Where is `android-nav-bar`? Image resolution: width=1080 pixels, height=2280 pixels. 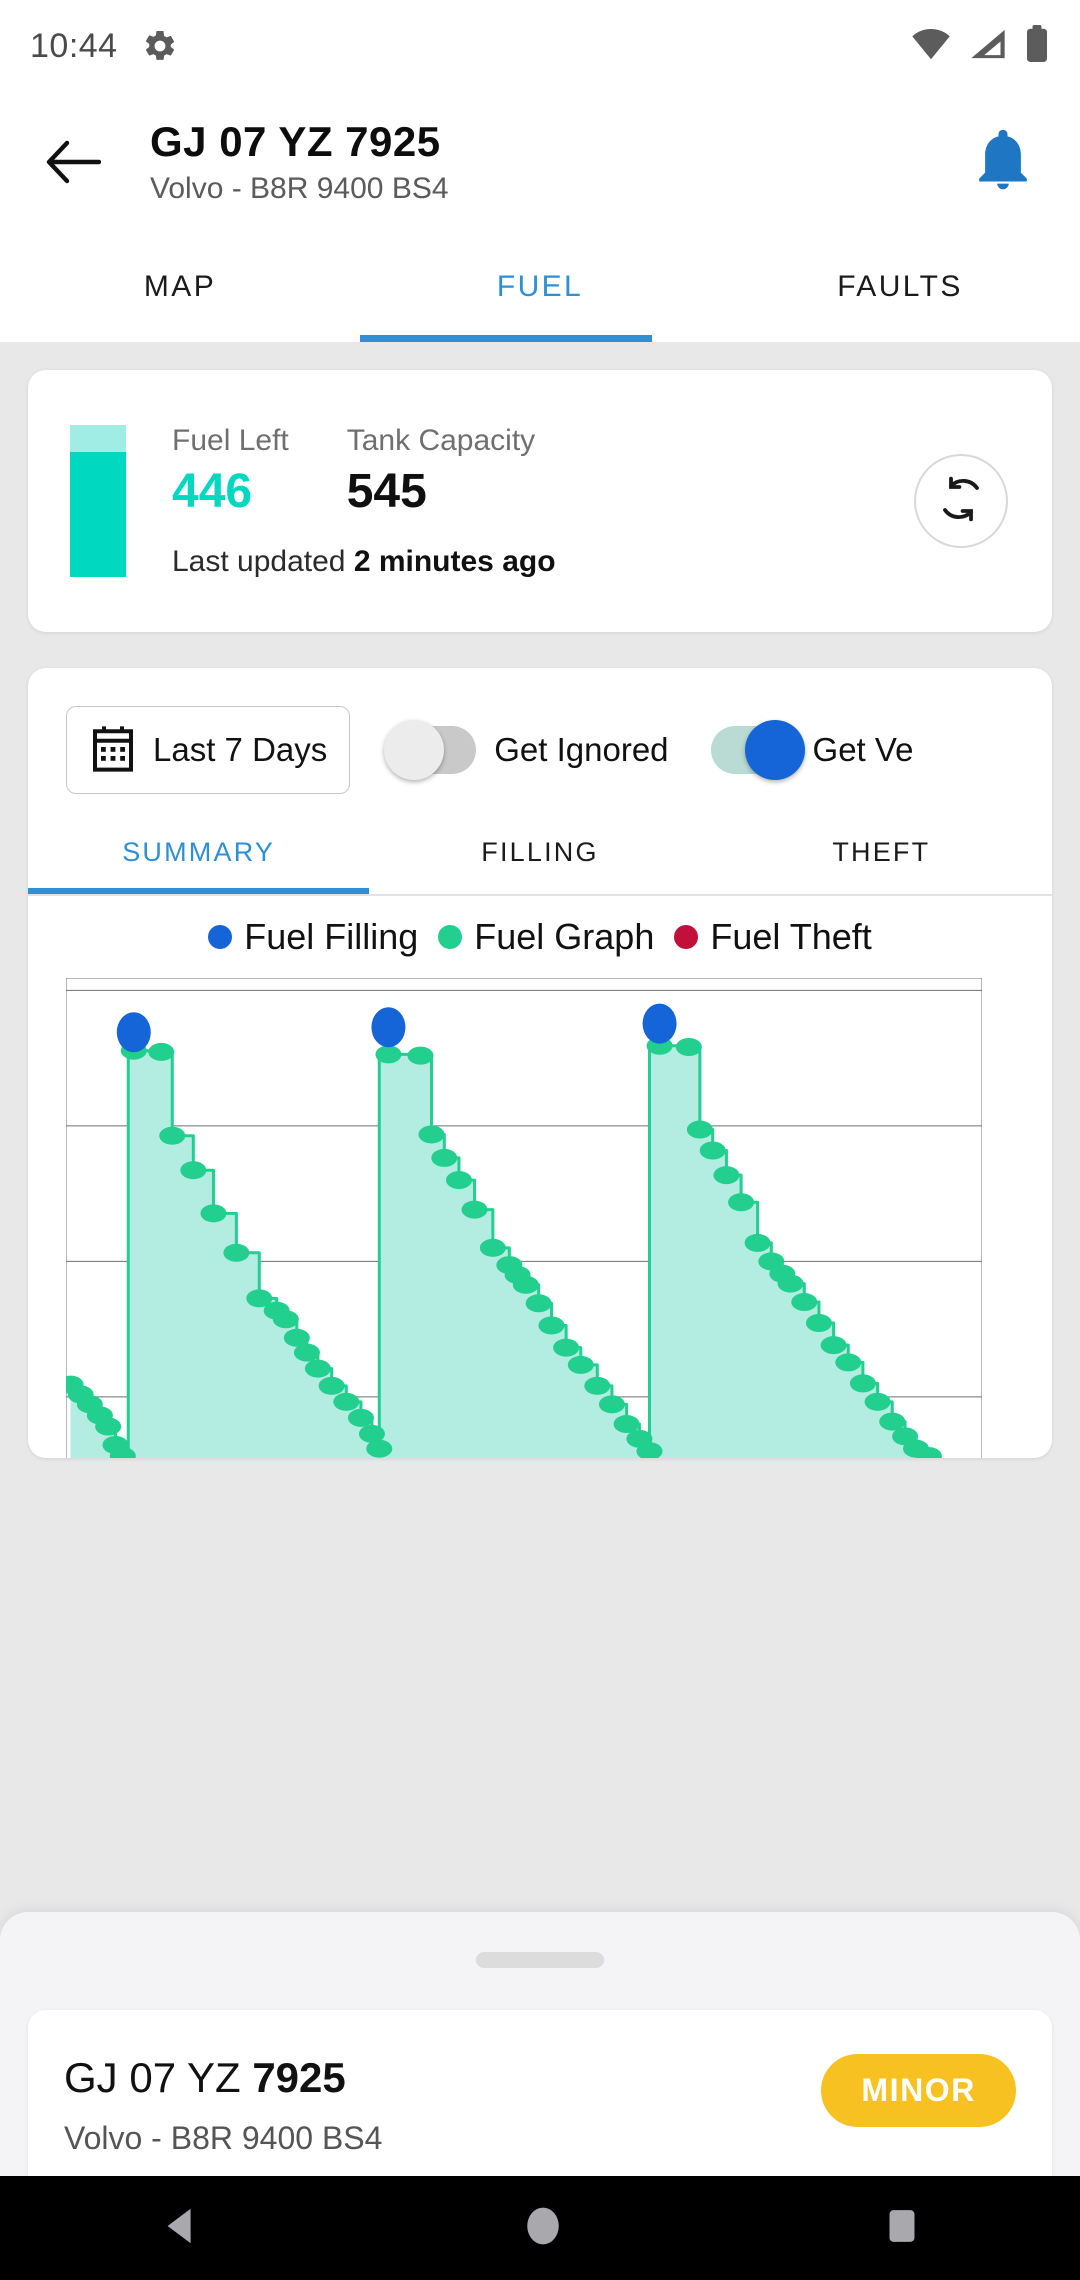 android-nav-bar is located at coordinates (540, 2228).